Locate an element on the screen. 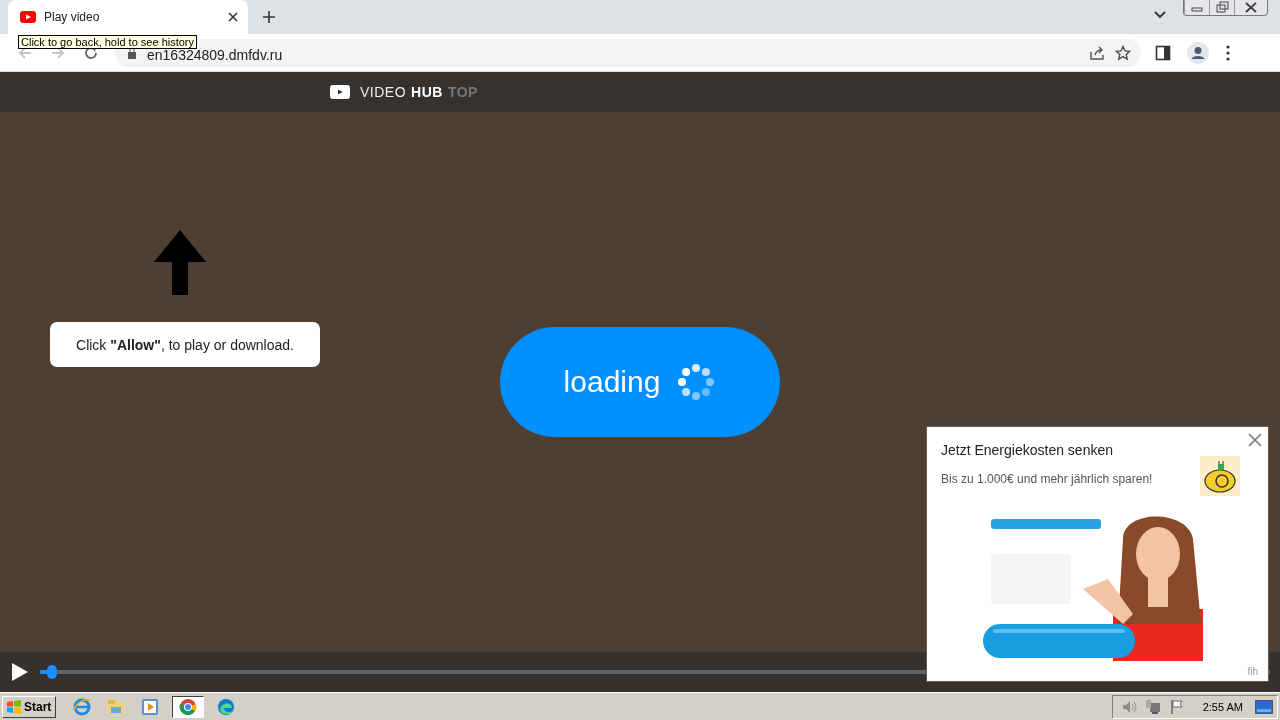 The height and width of the screenshot is (720, 1280). taskbar-app is located at coordinates (188, 706).